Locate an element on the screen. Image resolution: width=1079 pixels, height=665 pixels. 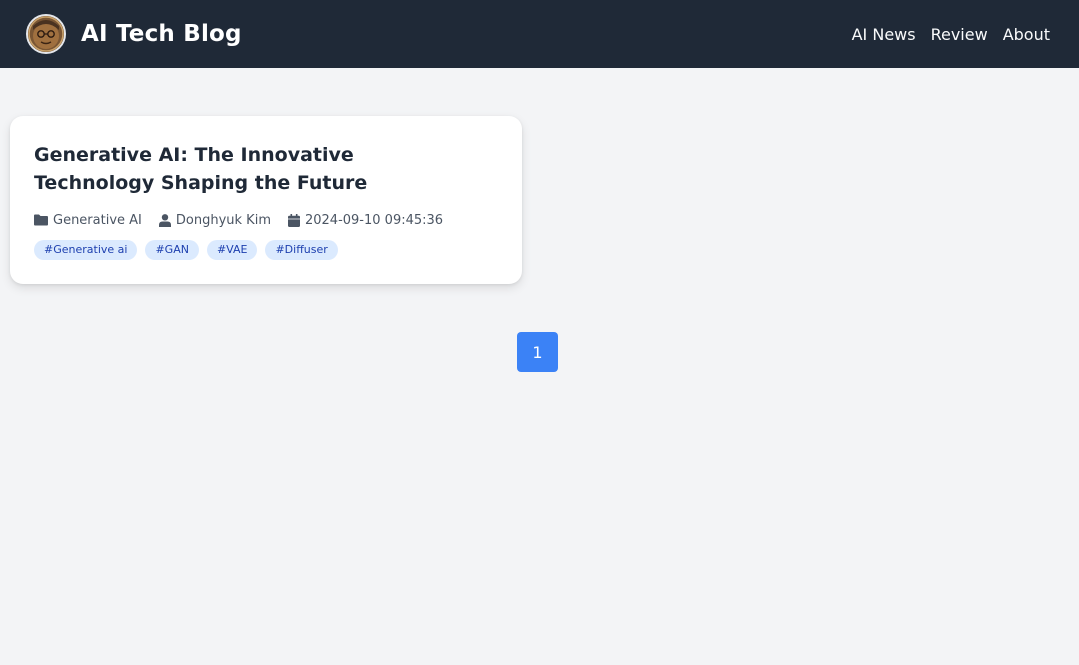
tag-gan: #GAN is located at coordinates (172, 250).